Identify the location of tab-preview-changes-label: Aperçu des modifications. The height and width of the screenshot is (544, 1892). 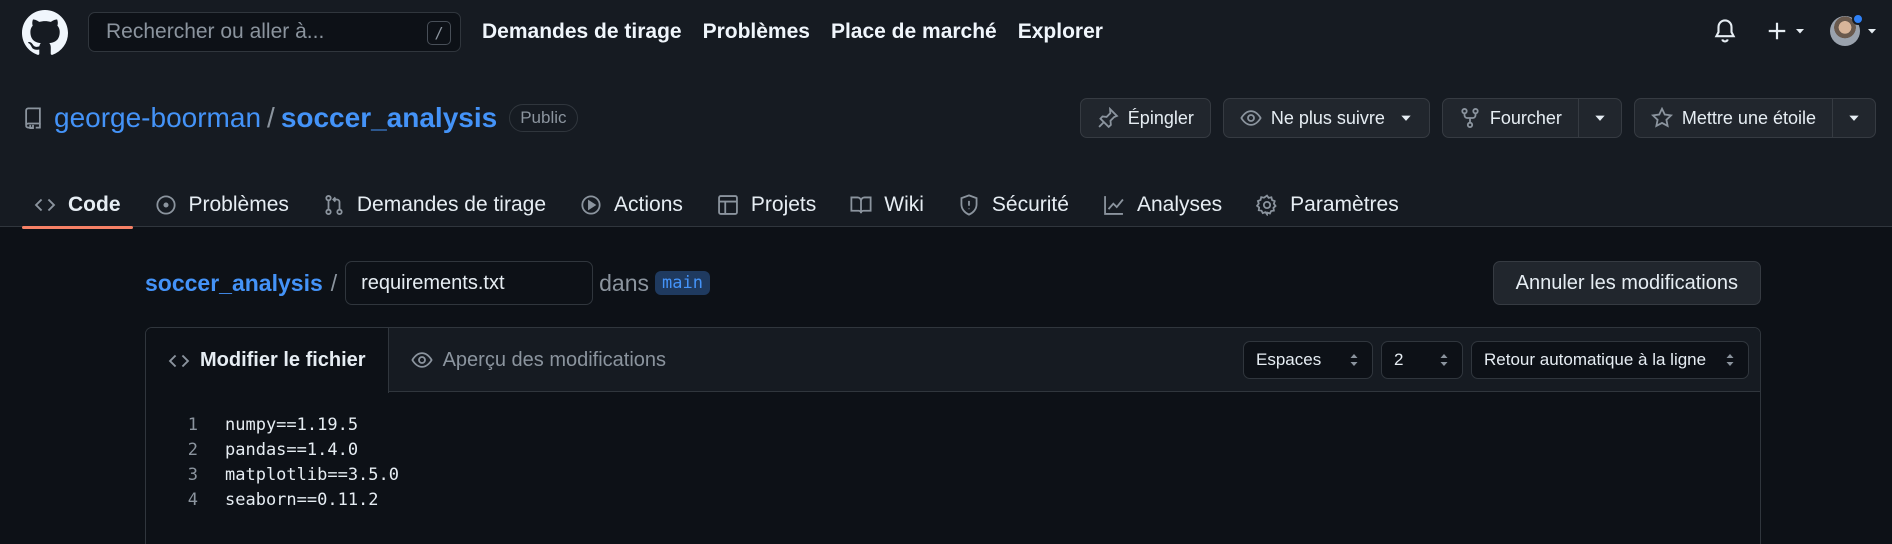
(554, 359).